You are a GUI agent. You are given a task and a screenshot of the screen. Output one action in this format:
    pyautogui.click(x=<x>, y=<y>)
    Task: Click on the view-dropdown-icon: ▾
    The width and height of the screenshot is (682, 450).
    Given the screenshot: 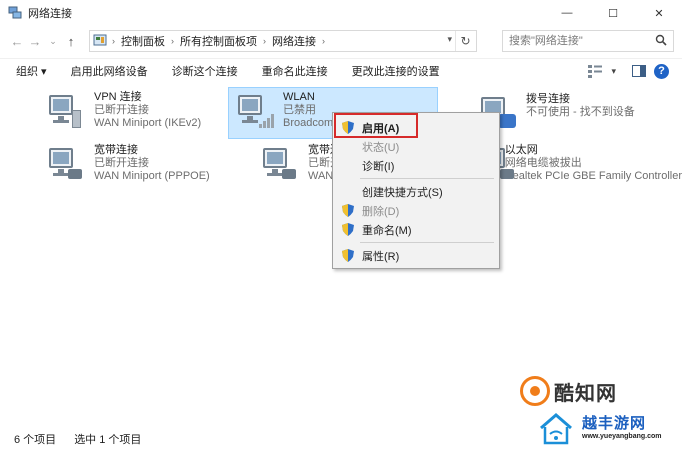 What is the action you would take?
    pyautogui.click(x=613, y=71)
    